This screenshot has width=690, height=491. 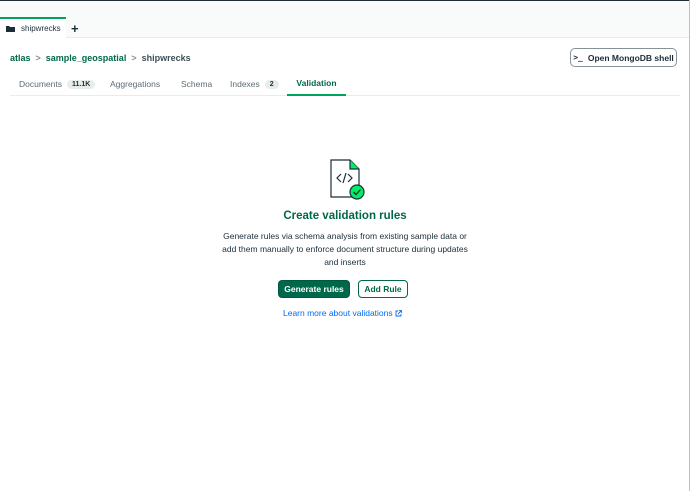 What do you see at coordinates (20, 58) in the screenshot?
I see `breadcrumb-item-atlas: atlas` at bounding box center [20, 58].